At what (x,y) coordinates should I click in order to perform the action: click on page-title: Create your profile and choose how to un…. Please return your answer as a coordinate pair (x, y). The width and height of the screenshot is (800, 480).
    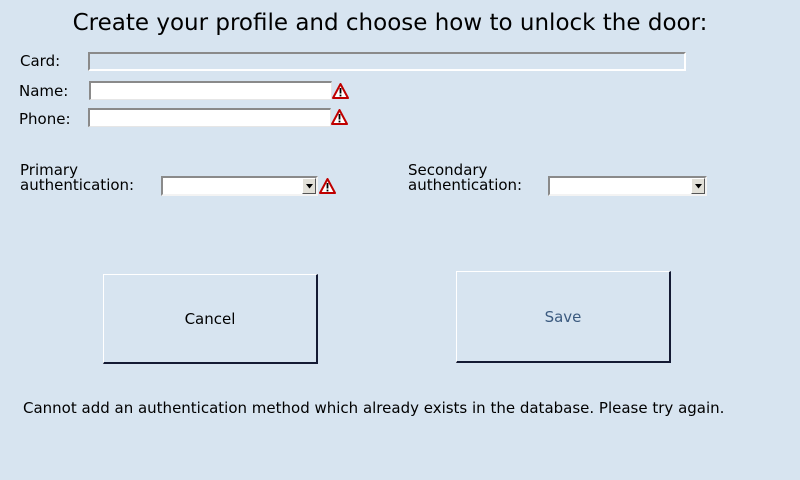
    Looking at the image, I should click on (390, 23).